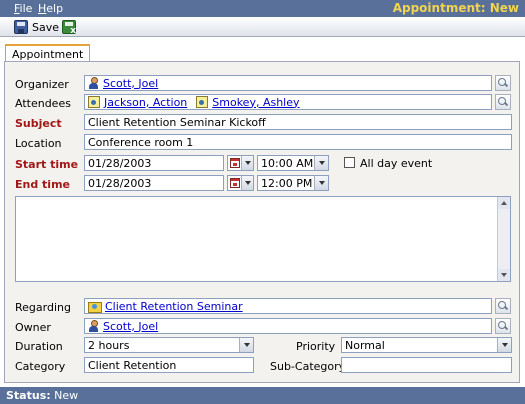 This screenshot has height=404, width=525. I want to click on end-date-input: 01/28/2003, so click(154, 183).